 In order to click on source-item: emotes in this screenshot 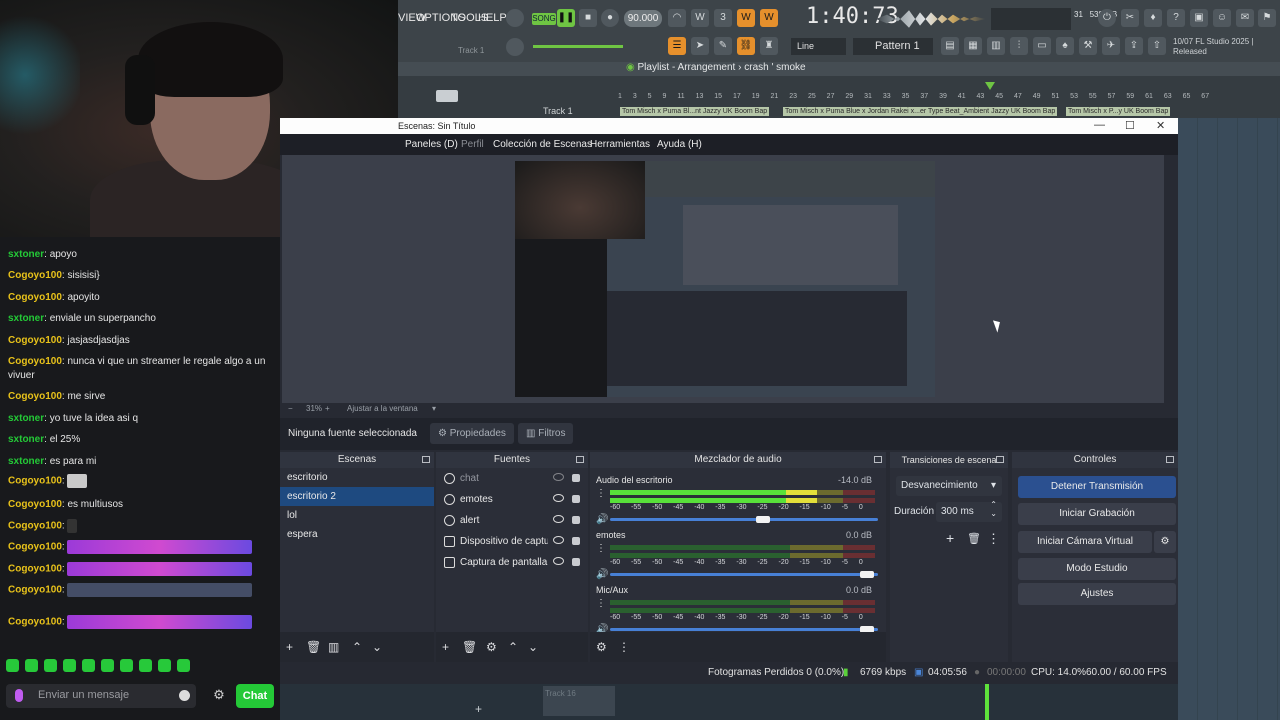, I will do `click(512, 499)`.